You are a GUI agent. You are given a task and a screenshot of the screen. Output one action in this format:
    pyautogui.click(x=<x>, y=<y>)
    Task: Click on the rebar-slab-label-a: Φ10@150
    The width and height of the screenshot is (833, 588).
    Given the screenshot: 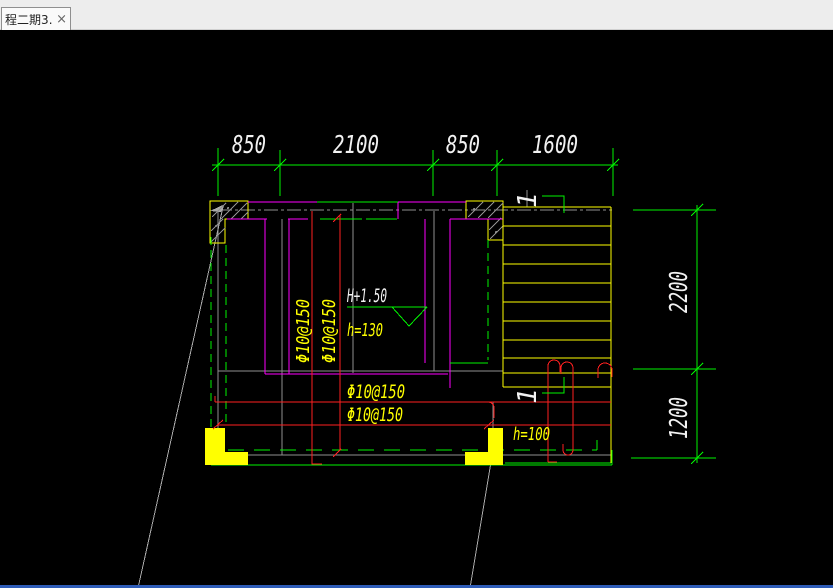 What is the action you would take?
    pyautogui.click(x=376, y=392)
    